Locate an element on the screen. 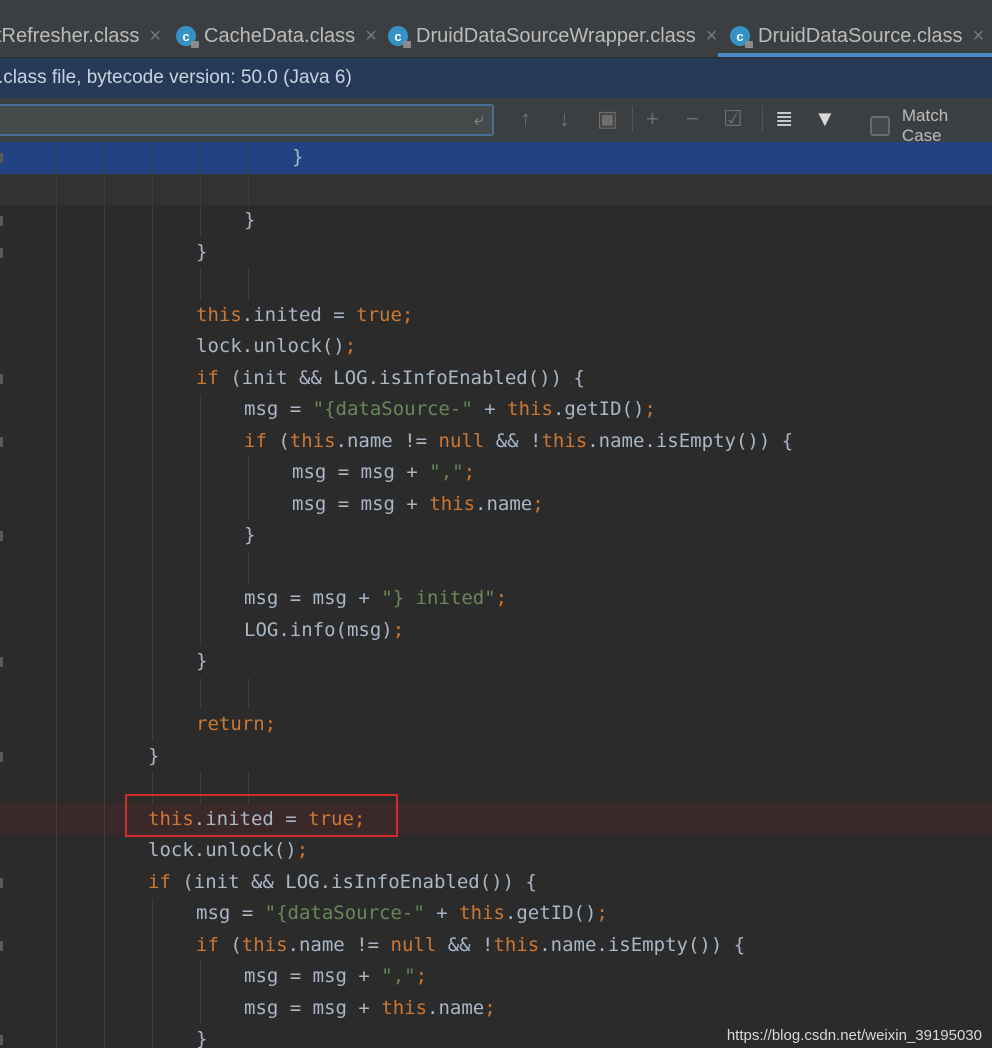 The height and width of the screenshot is (1048, 992). remove-selection-icon: − is located at coordinates (692, 119).